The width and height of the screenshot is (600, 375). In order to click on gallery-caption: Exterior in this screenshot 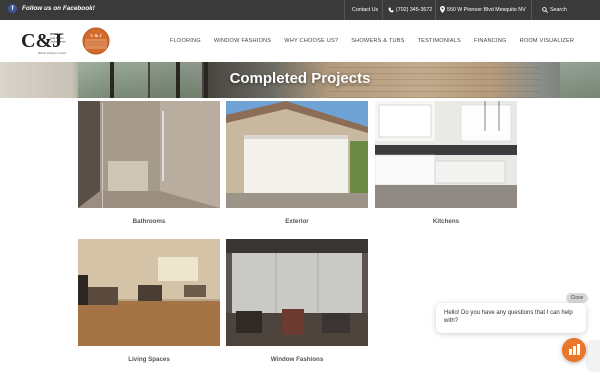, I will do `click(297, 221)`.